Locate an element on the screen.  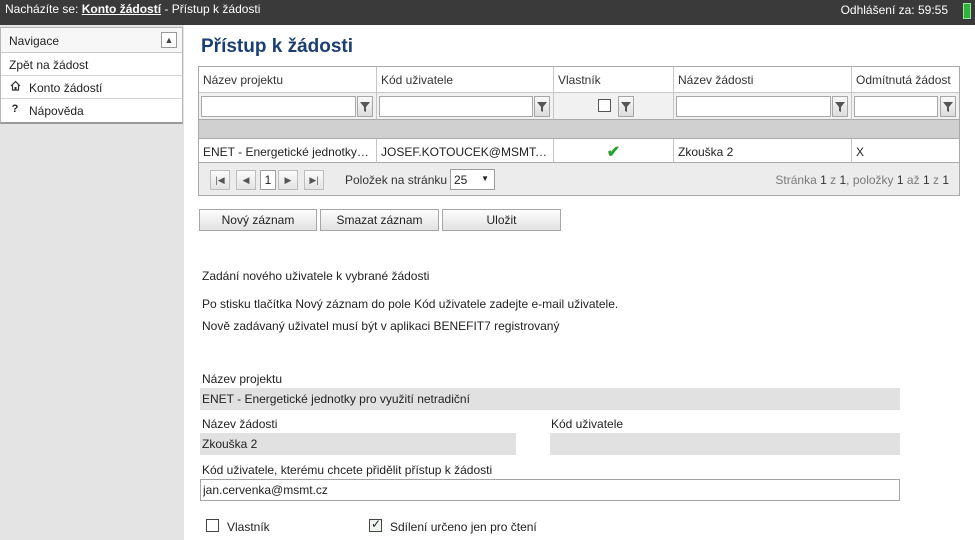
navigation-title: Navigace is located at coordinates (34, 41).